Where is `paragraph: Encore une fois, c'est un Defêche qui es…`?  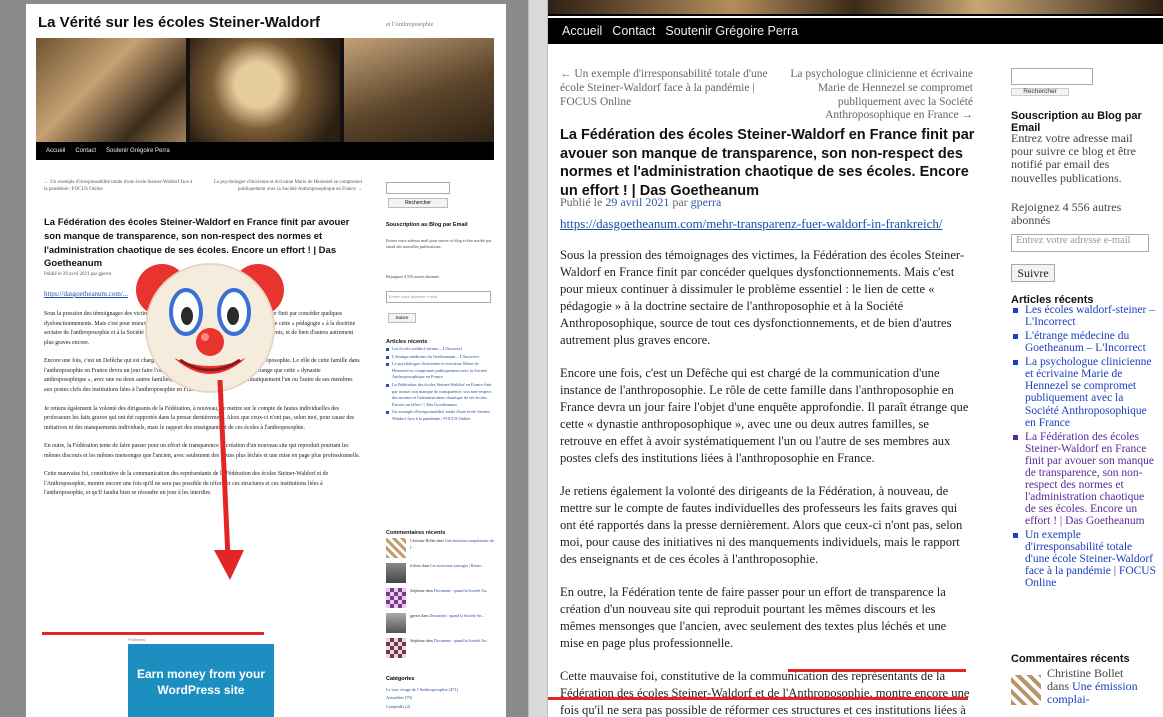
paragraph: Encore une fois, c'est un Defêche qui es… is located at coordinates (764, 415).